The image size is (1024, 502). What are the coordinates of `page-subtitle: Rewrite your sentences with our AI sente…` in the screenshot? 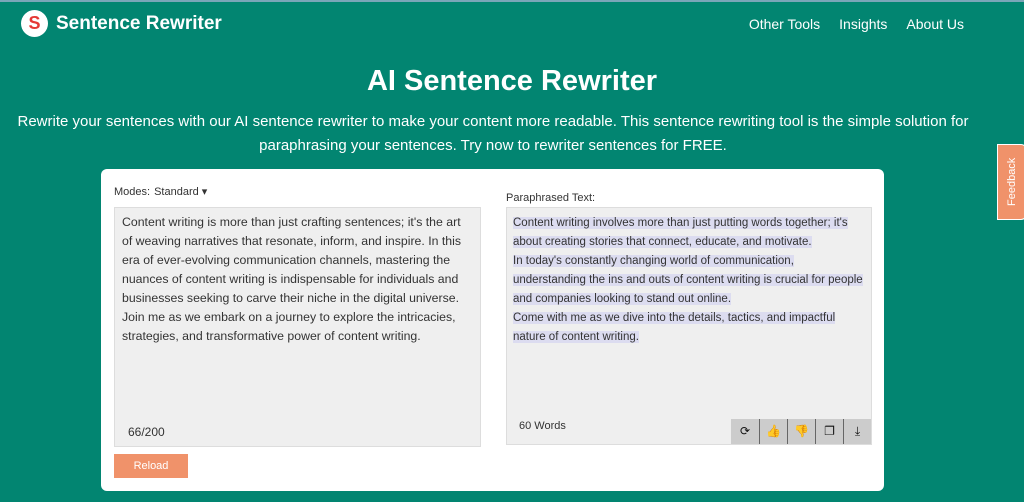 It's located at (493, 133).